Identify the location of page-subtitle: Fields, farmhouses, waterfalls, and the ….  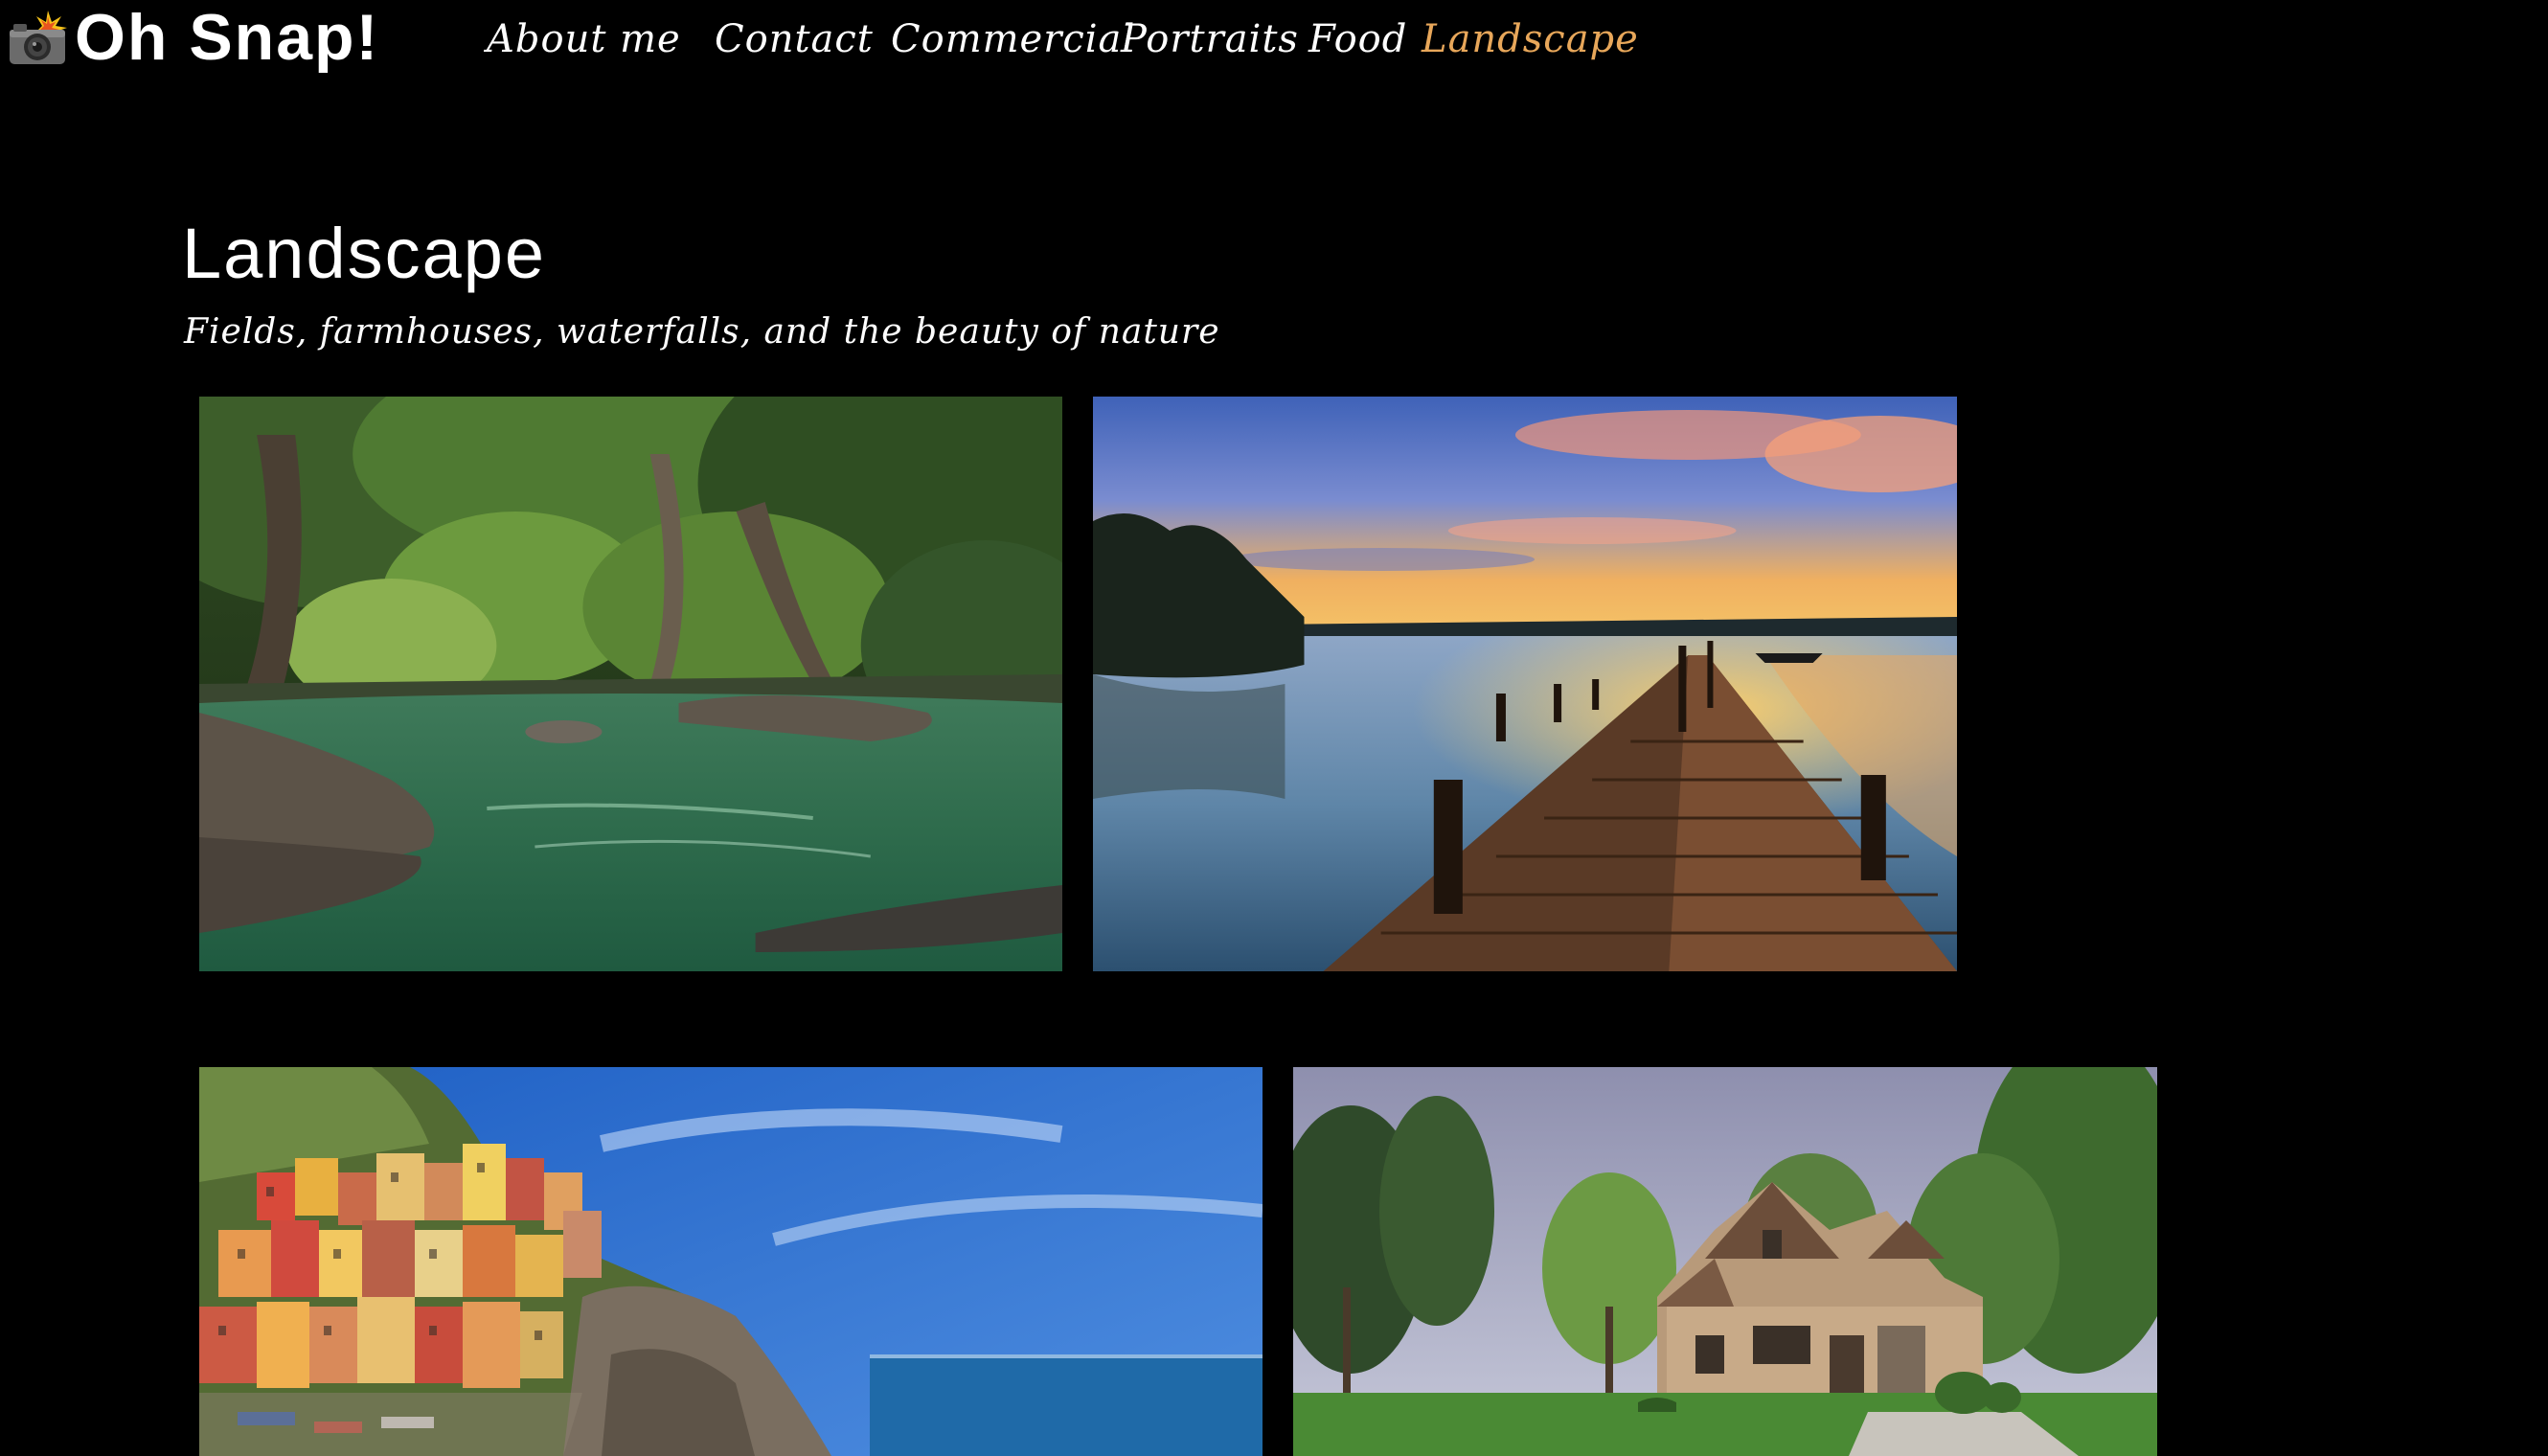
(702, 332).